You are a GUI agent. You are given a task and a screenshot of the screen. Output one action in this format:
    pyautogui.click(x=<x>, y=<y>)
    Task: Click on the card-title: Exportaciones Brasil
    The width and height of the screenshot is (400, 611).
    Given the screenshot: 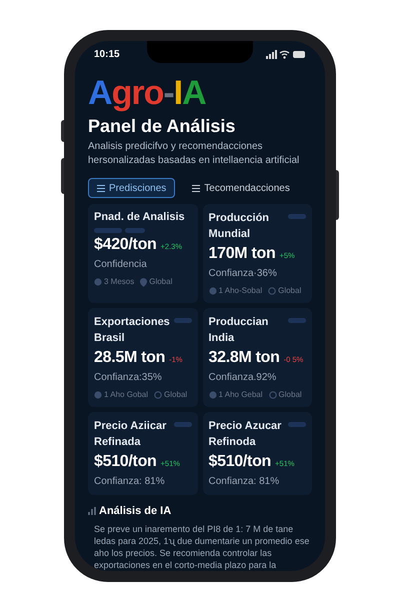 What is the action you would take?
    pyautogui.click(x=132, y=330)
    